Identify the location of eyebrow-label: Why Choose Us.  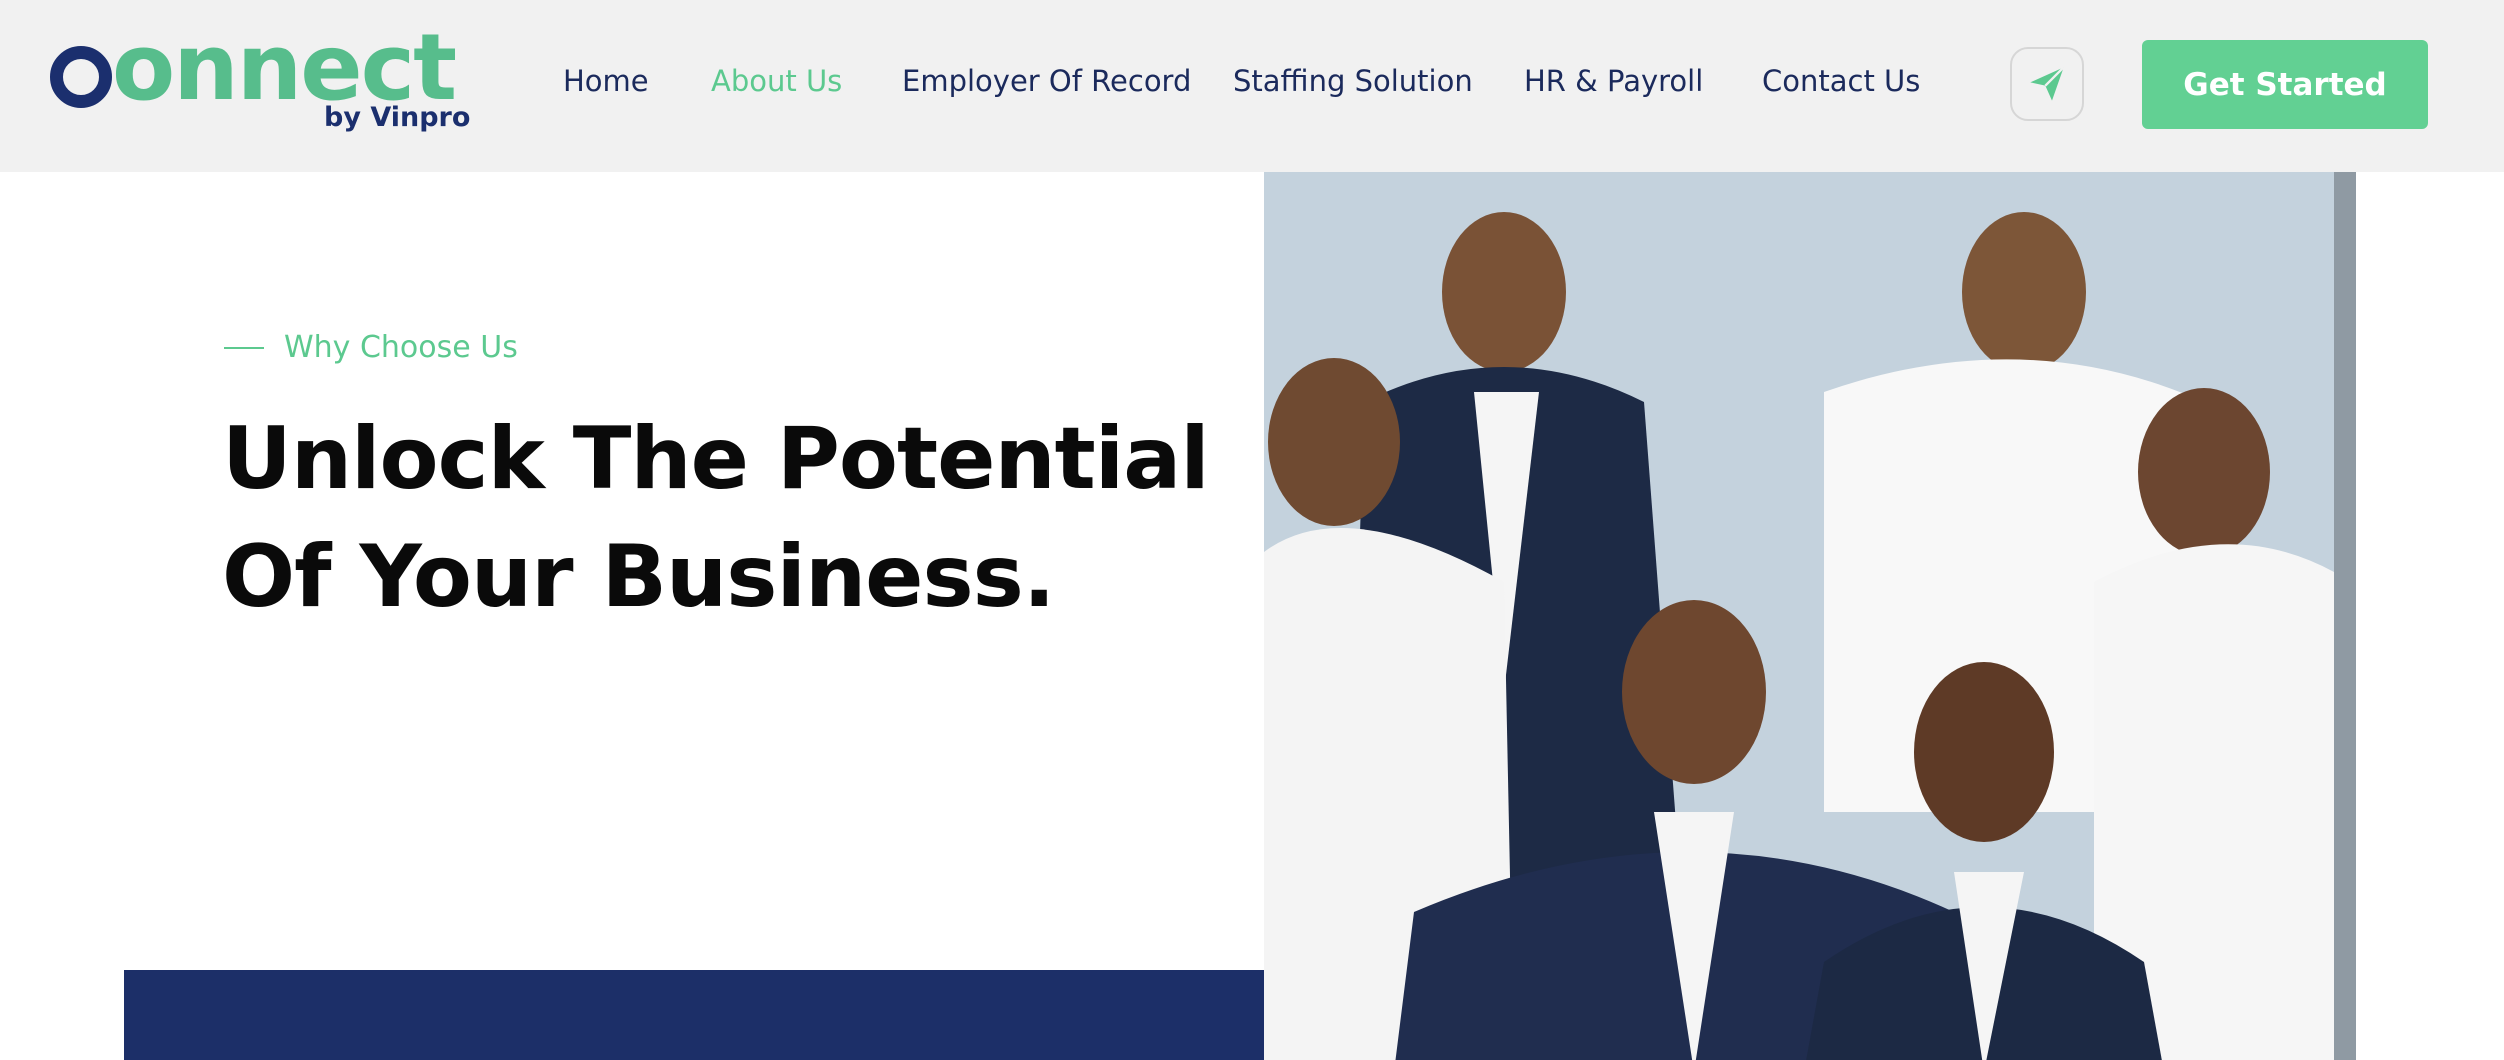
(401, 347).